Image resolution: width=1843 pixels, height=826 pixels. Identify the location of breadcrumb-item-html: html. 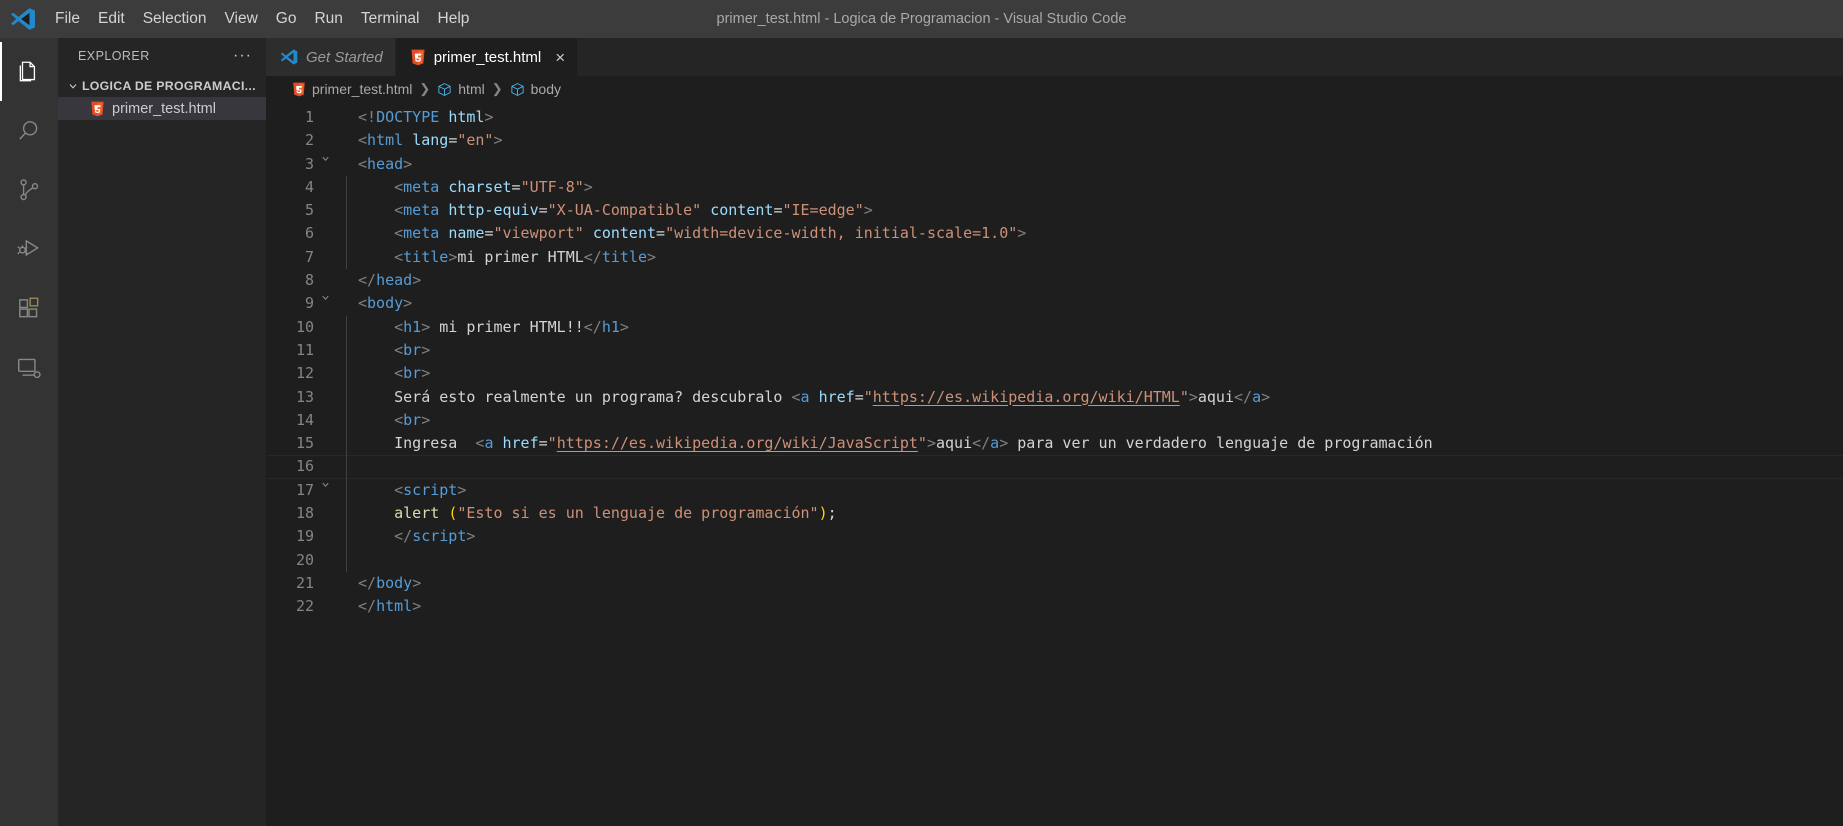
(461, 89).